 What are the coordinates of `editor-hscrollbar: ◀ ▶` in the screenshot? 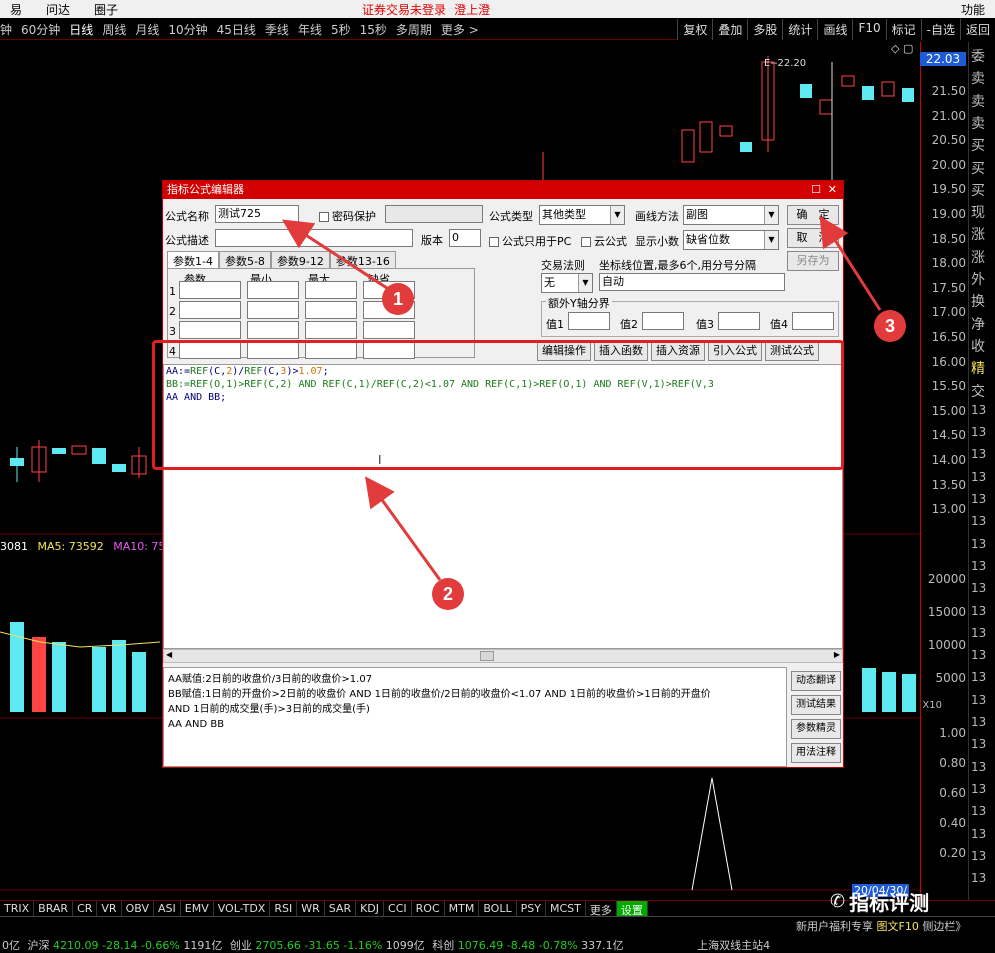 It's located at (503, 656).